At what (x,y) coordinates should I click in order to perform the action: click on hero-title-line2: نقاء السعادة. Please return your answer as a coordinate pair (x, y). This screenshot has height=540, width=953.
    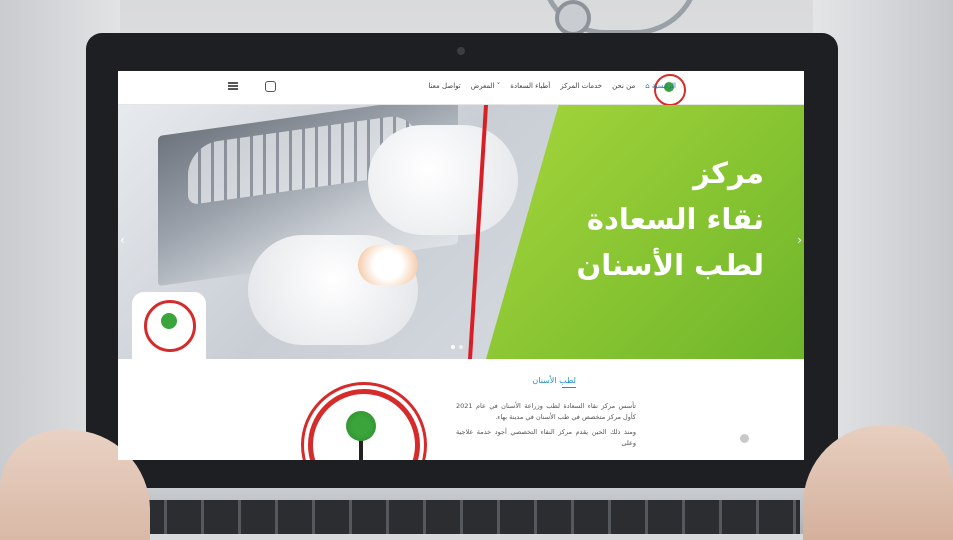
    Looking at the image, I should click on (675, 219).